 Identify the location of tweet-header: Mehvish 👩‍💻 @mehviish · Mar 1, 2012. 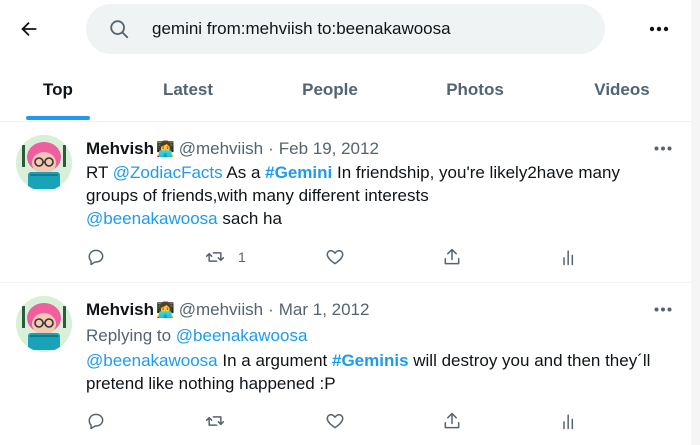
(227, 310).